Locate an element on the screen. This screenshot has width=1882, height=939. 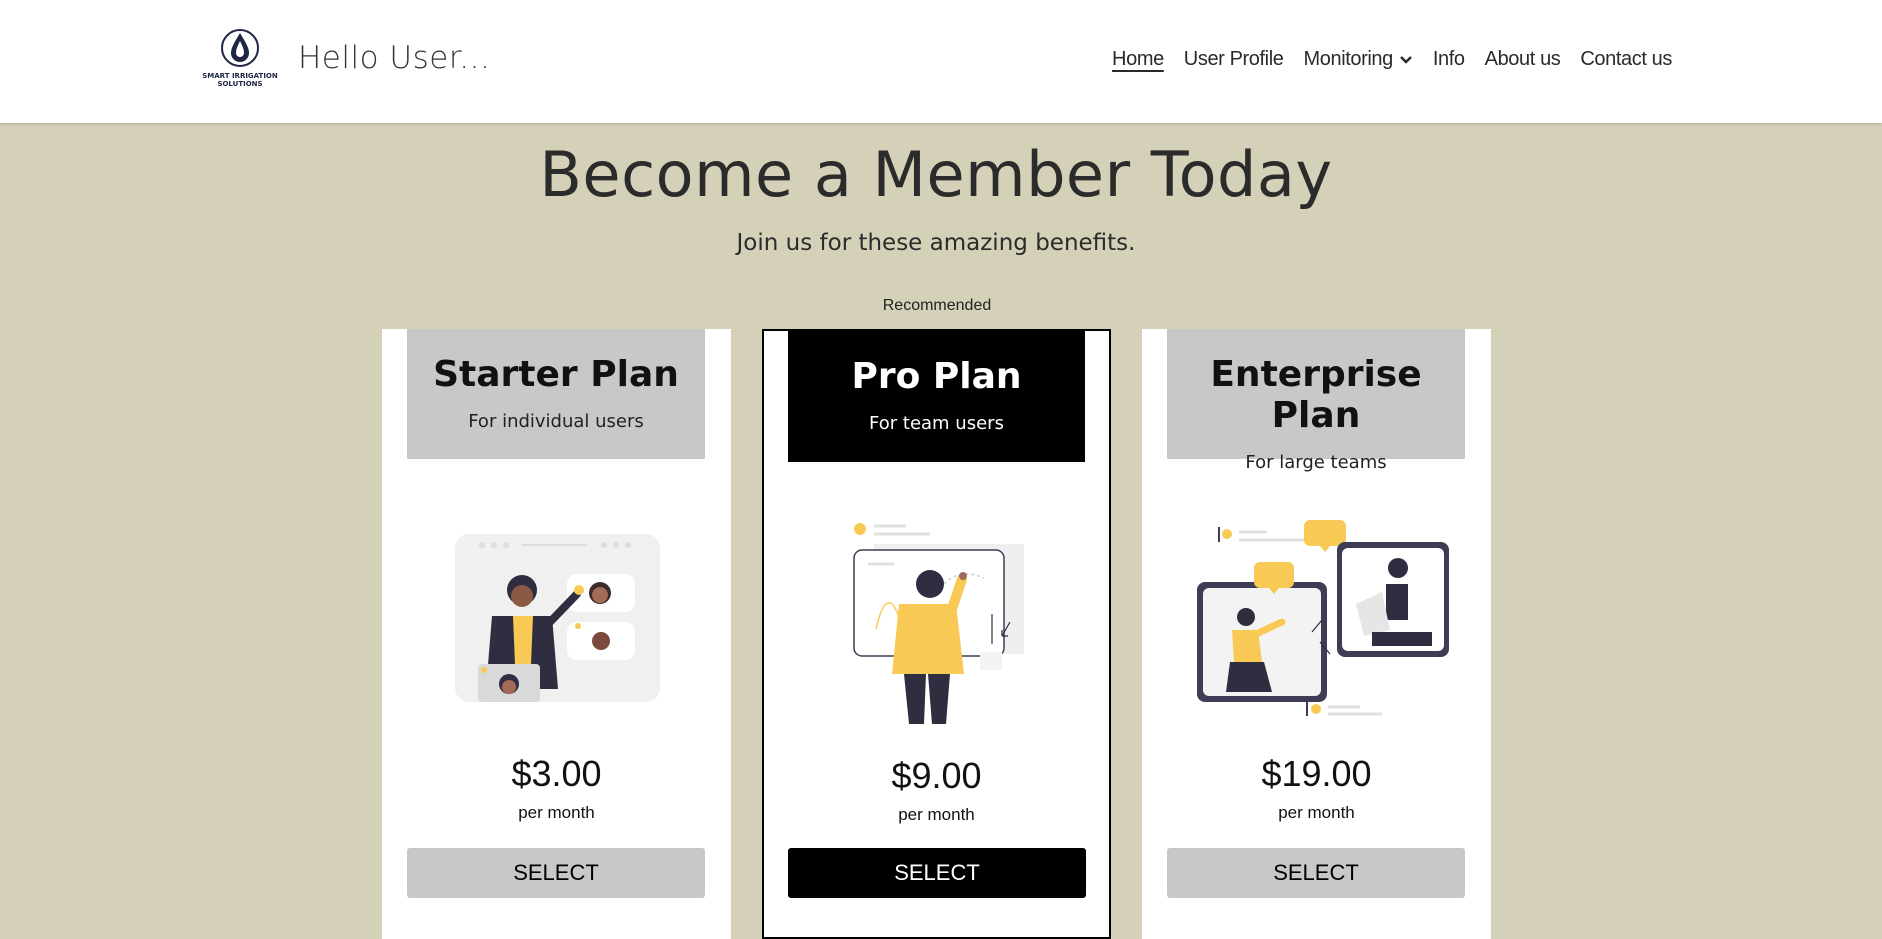
page-title: Become a Member Today is located at coordinates (936, 174).